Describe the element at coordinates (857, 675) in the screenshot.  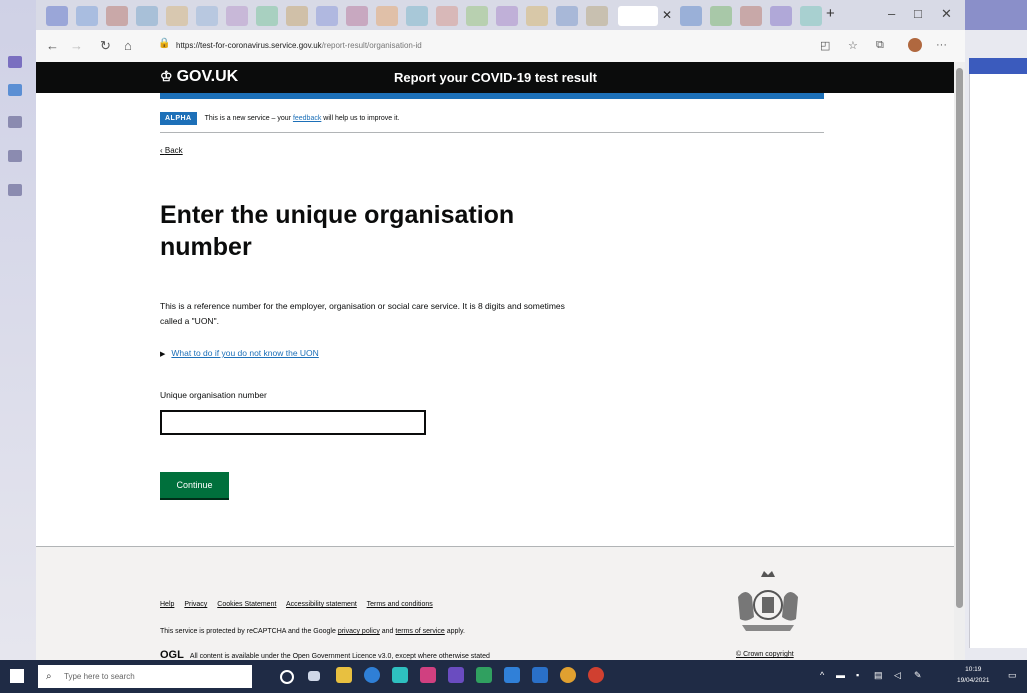
I see `tray-app-icon: ▪` at that location.